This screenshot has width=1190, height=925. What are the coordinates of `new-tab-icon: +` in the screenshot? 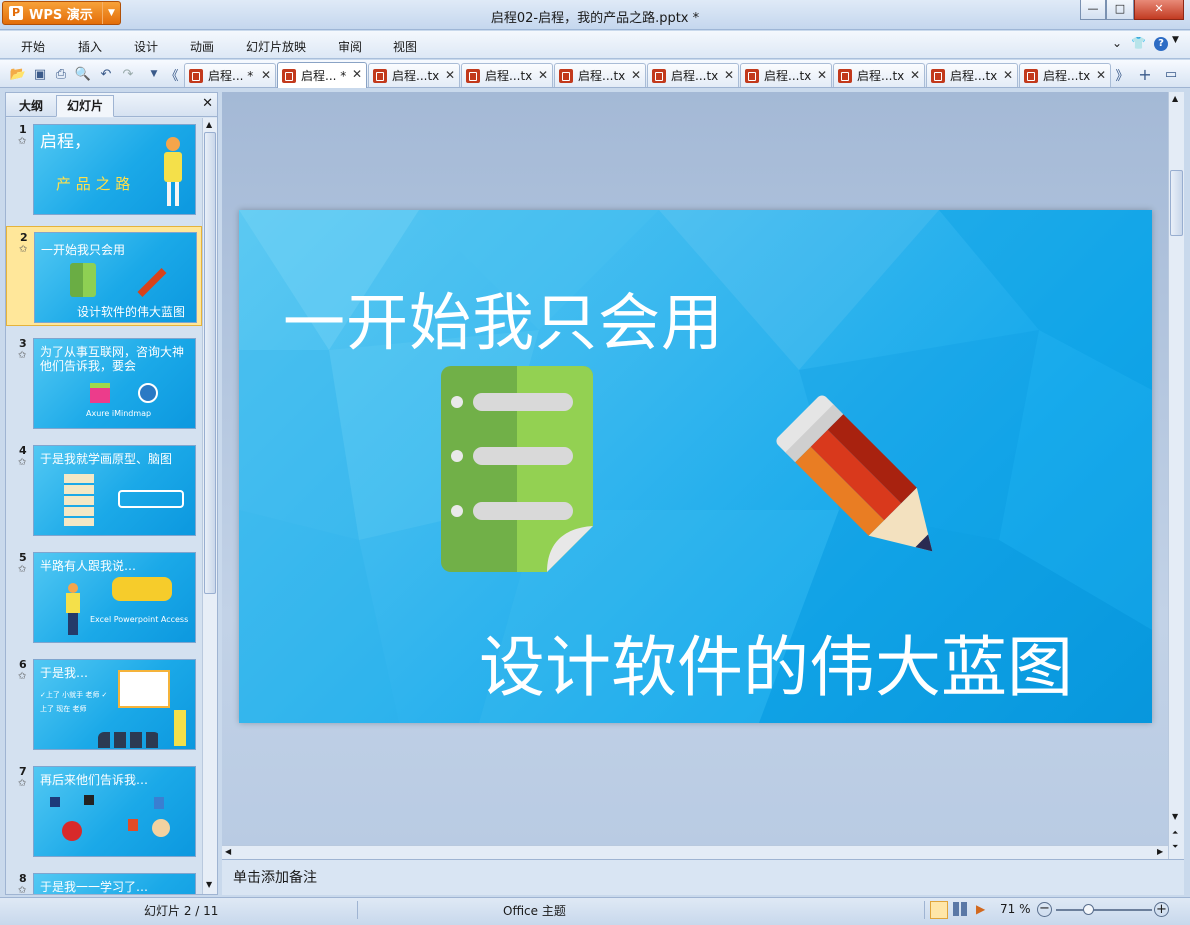 It's located at (1145, 74).